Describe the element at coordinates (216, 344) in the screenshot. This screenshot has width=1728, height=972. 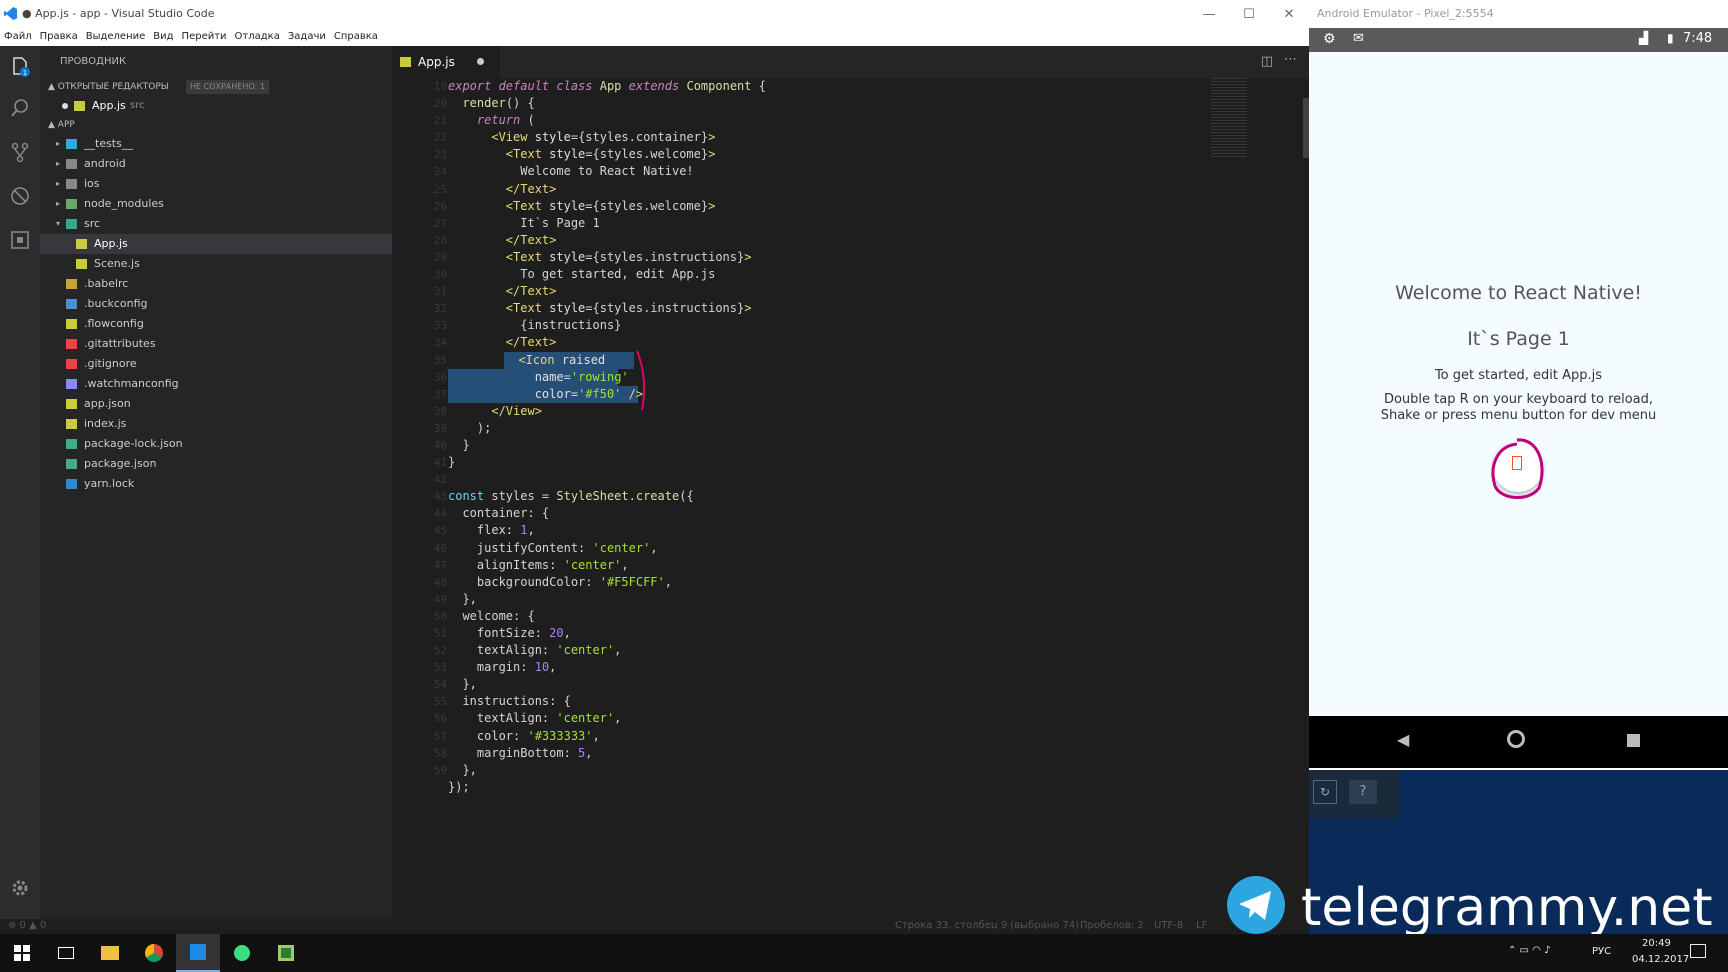
I see `file-item: .gitattributes` at that location.